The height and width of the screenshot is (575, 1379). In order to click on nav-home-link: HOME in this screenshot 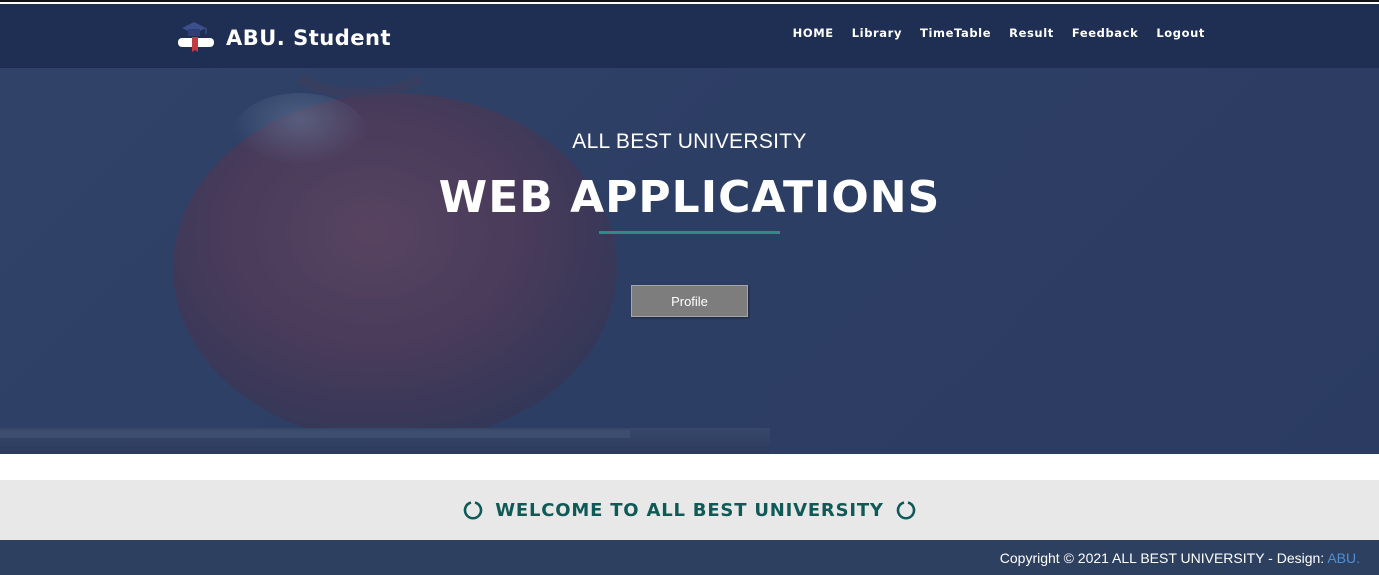, I will do `click(813, 33)`.